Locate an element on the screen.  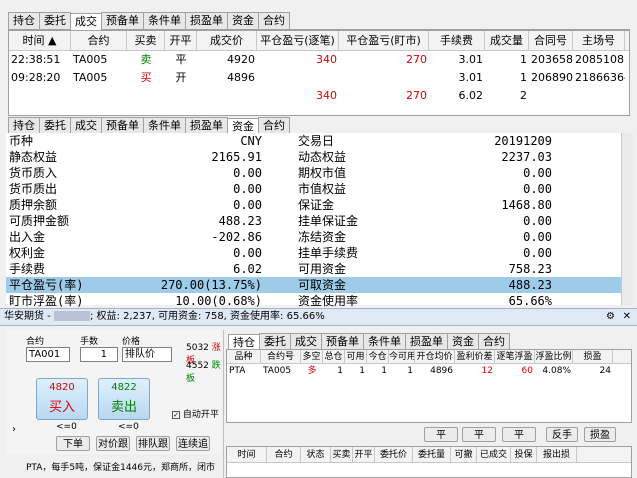
fund-cell: 市值权益 is located at coordinates (322, 189).